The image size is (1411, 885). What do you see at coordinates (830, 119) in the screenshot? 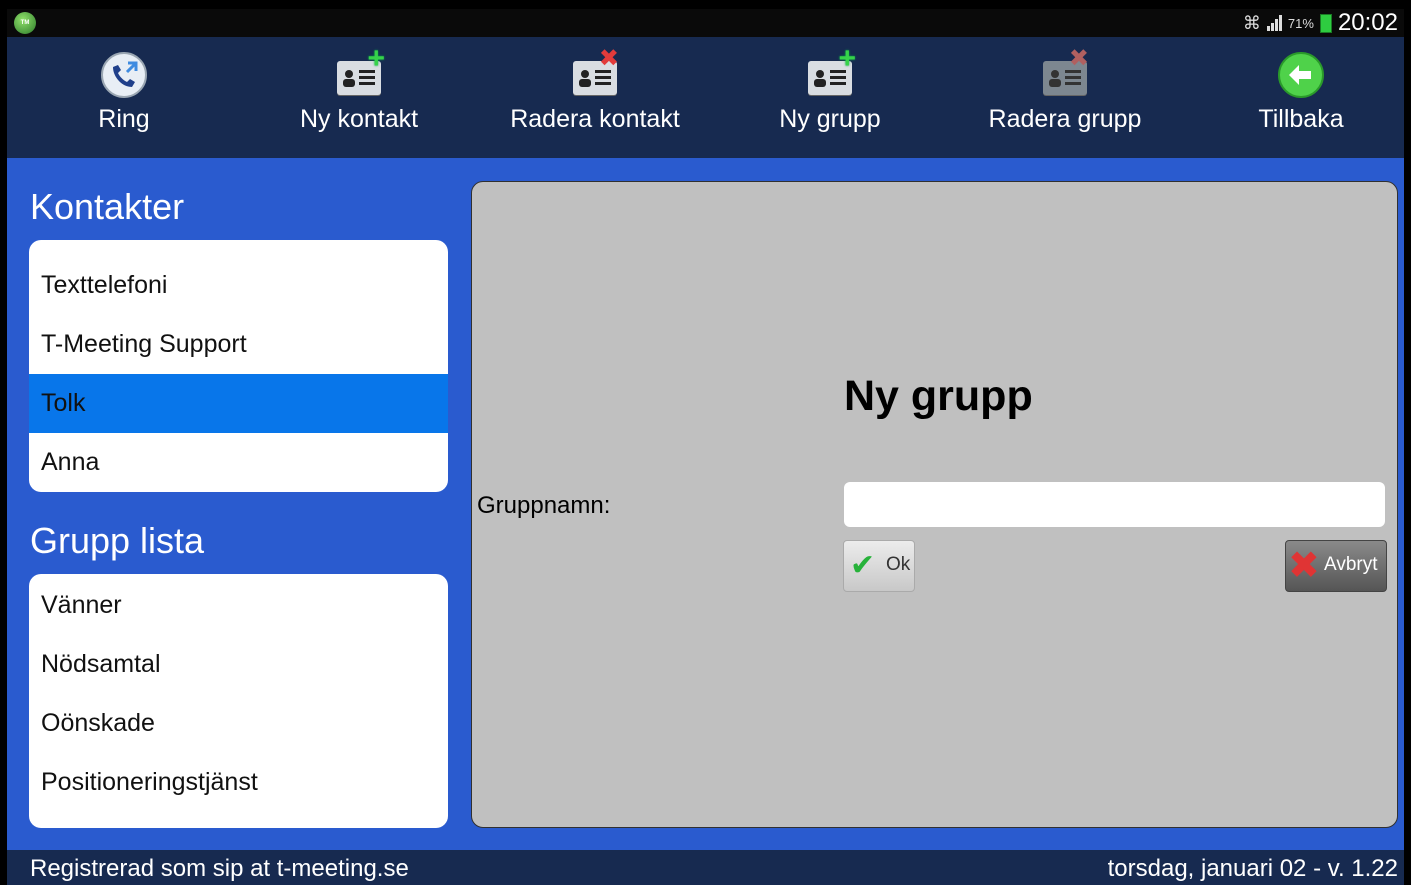
I see `new-group-label: Ny grupp` at bounding box center [830, 119].